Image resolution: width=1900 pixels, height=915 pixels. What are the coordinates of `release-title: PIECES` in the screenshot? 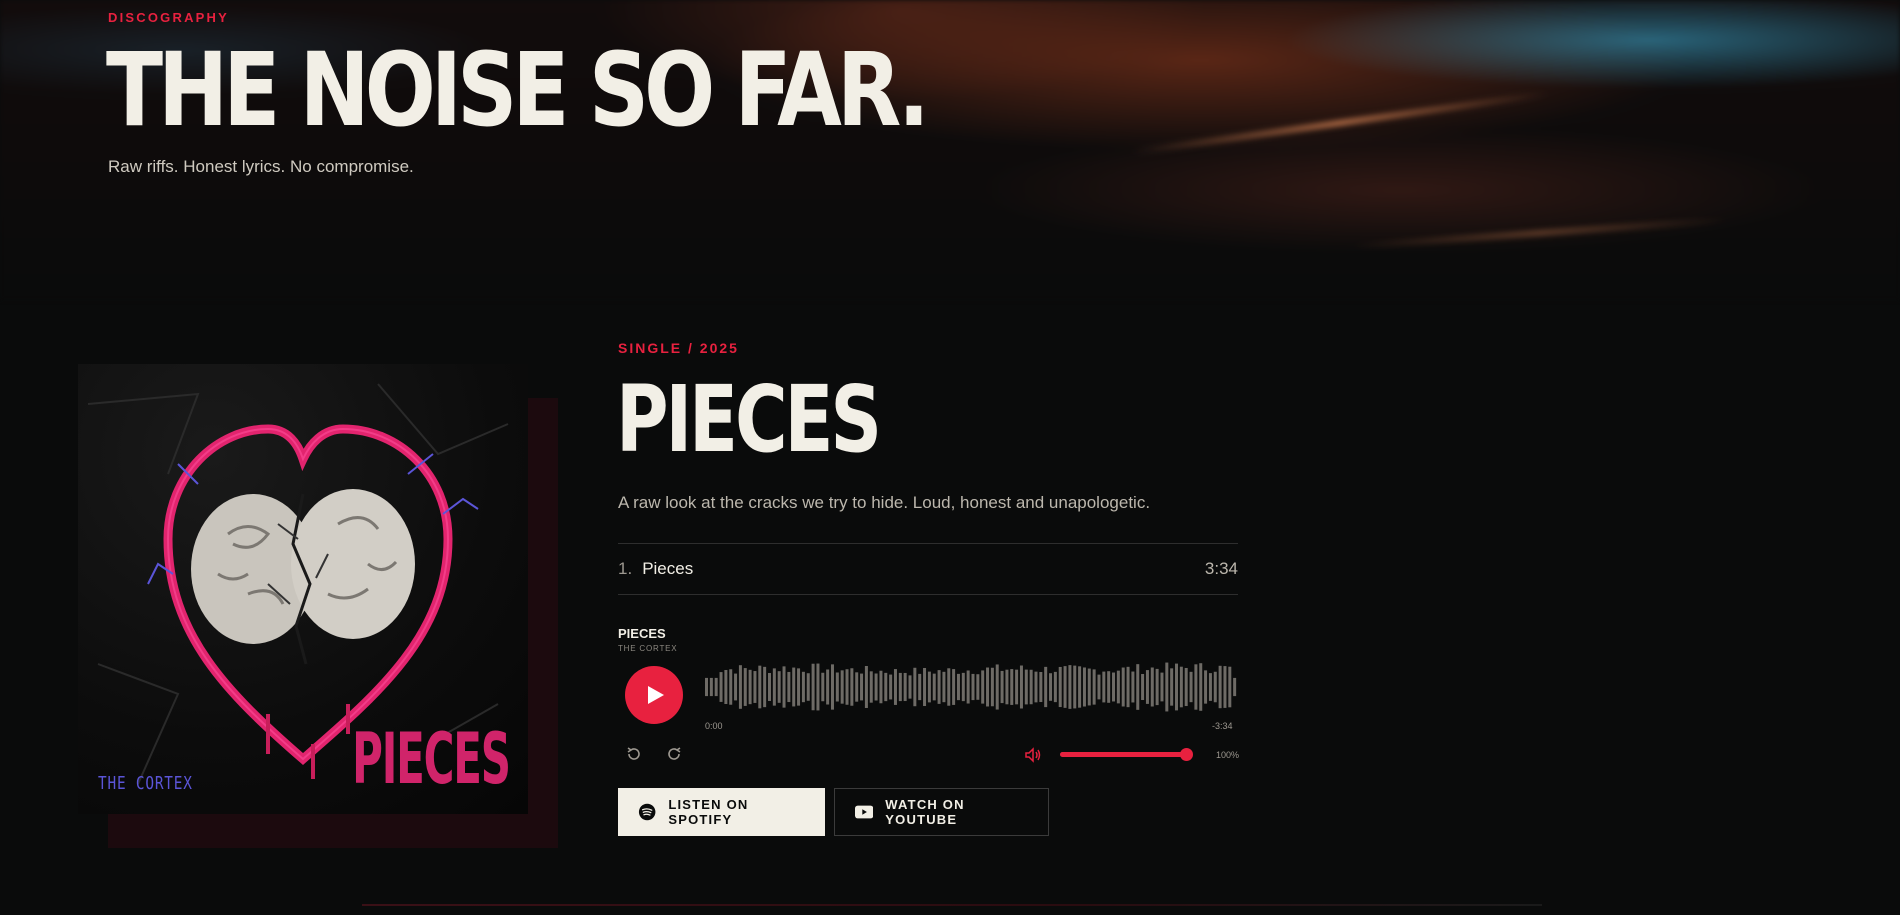 It's located at (749, 419).